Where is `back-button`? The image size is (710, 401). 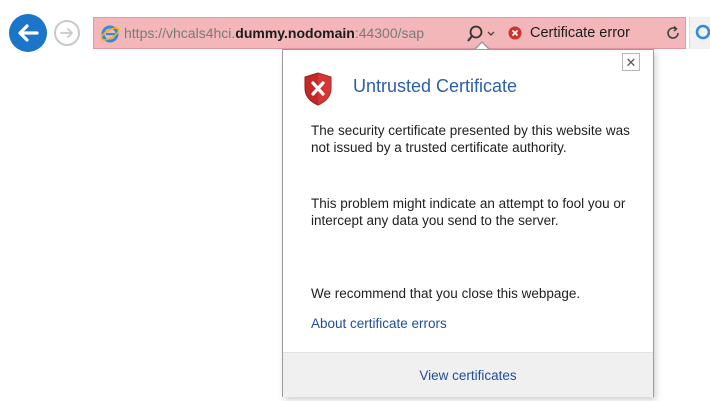 back-button is located at coordinates (28, 33).